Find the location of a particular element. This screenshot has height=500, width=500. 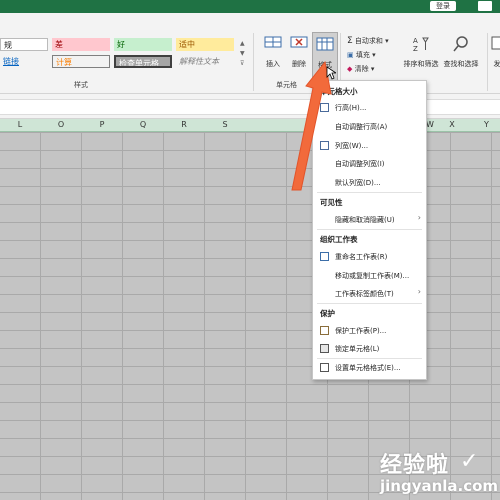

mouse-cursor-icon is located at coordinates (331, 73).